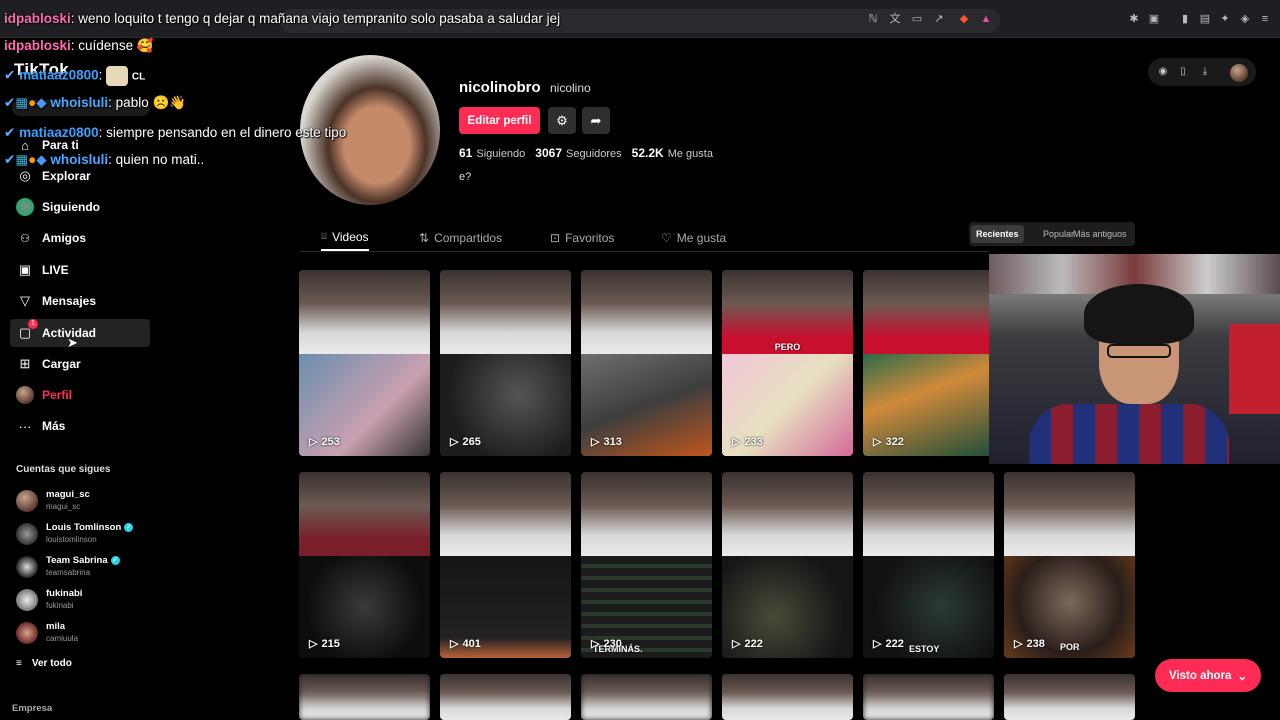 The image size is (1280, 720). I want to click on nav-item-siguiendo: Siguiendo, so click(80, 207).